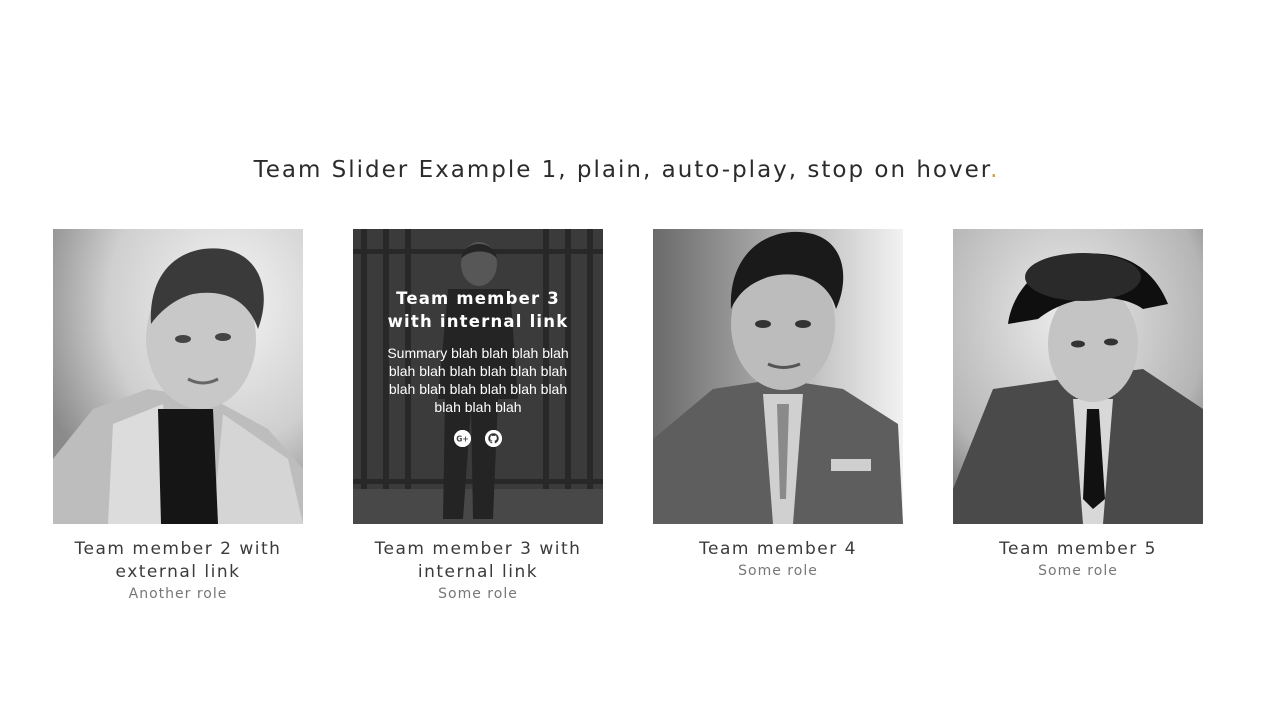  I want to click on team-card: Team member 5 Some role, so click(1078, 404).